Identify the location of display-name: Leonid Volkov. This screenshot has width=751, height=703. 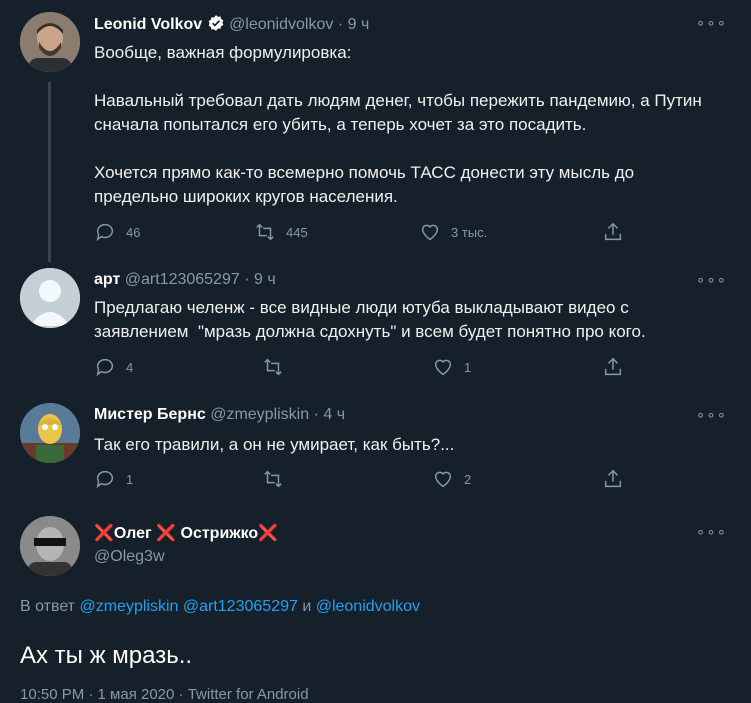
(148, 24).